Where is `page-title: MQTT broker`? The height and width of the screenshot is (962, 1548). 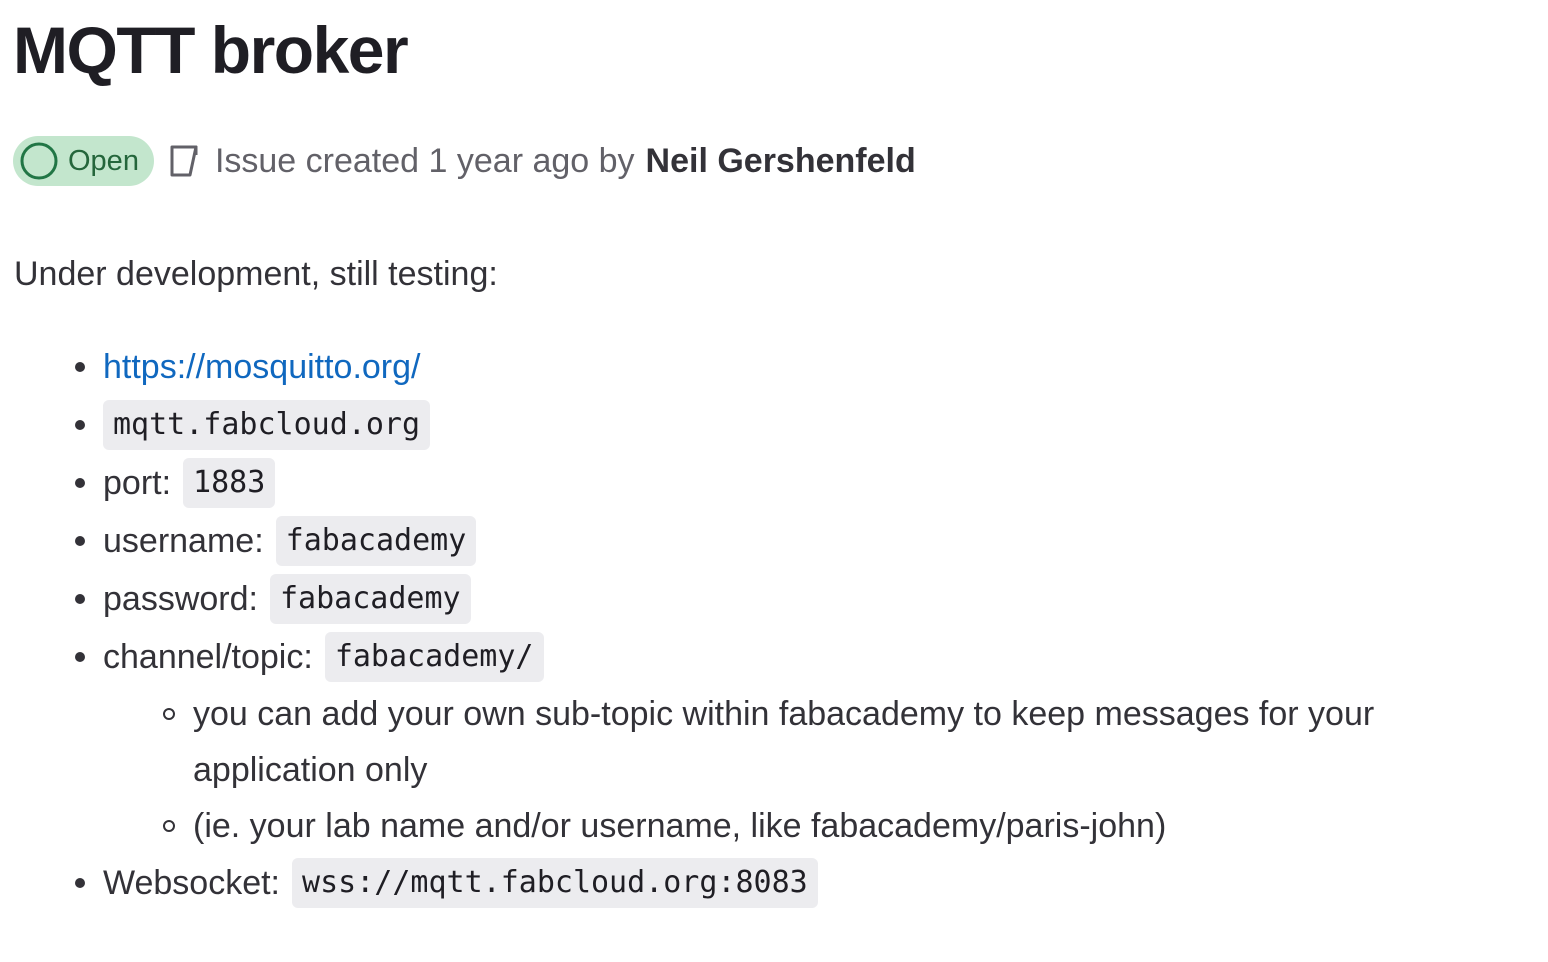
page-title: MQTT broker is located at coordinates (211, 50).